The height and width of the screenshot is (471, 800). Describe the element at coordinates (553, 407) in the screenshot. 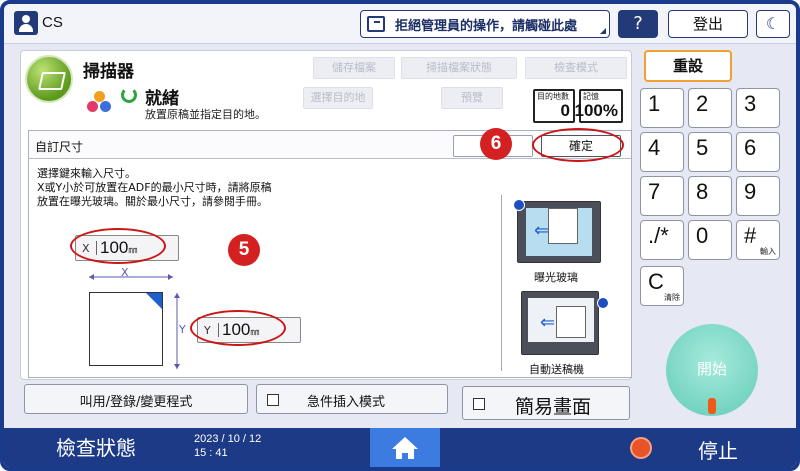

I see `simple-label: 簡易畫面` at that location.